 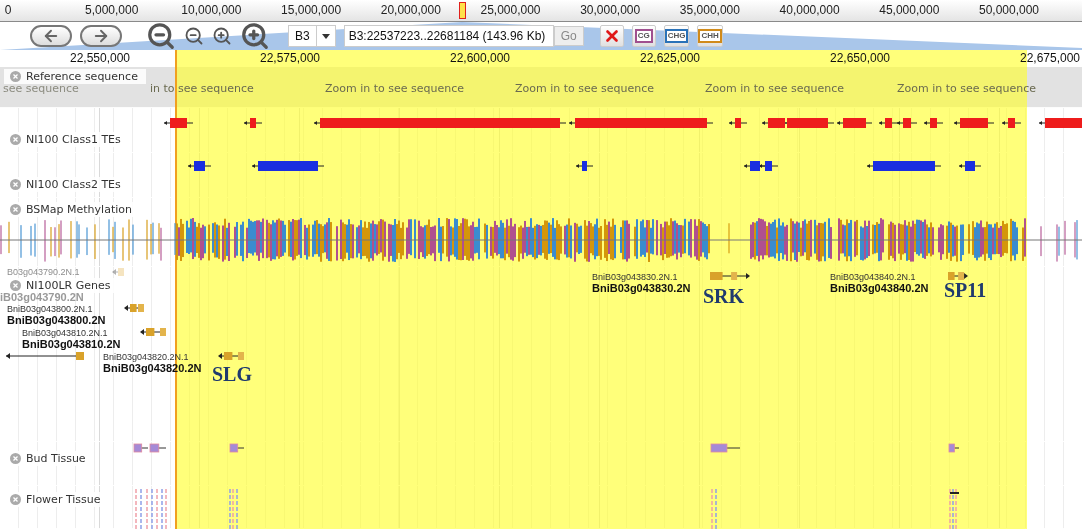 What do you see at coordinates (710, 36) in the screenshot?
I see `context-filter-button: CHH` at bounding box center [710, 36].